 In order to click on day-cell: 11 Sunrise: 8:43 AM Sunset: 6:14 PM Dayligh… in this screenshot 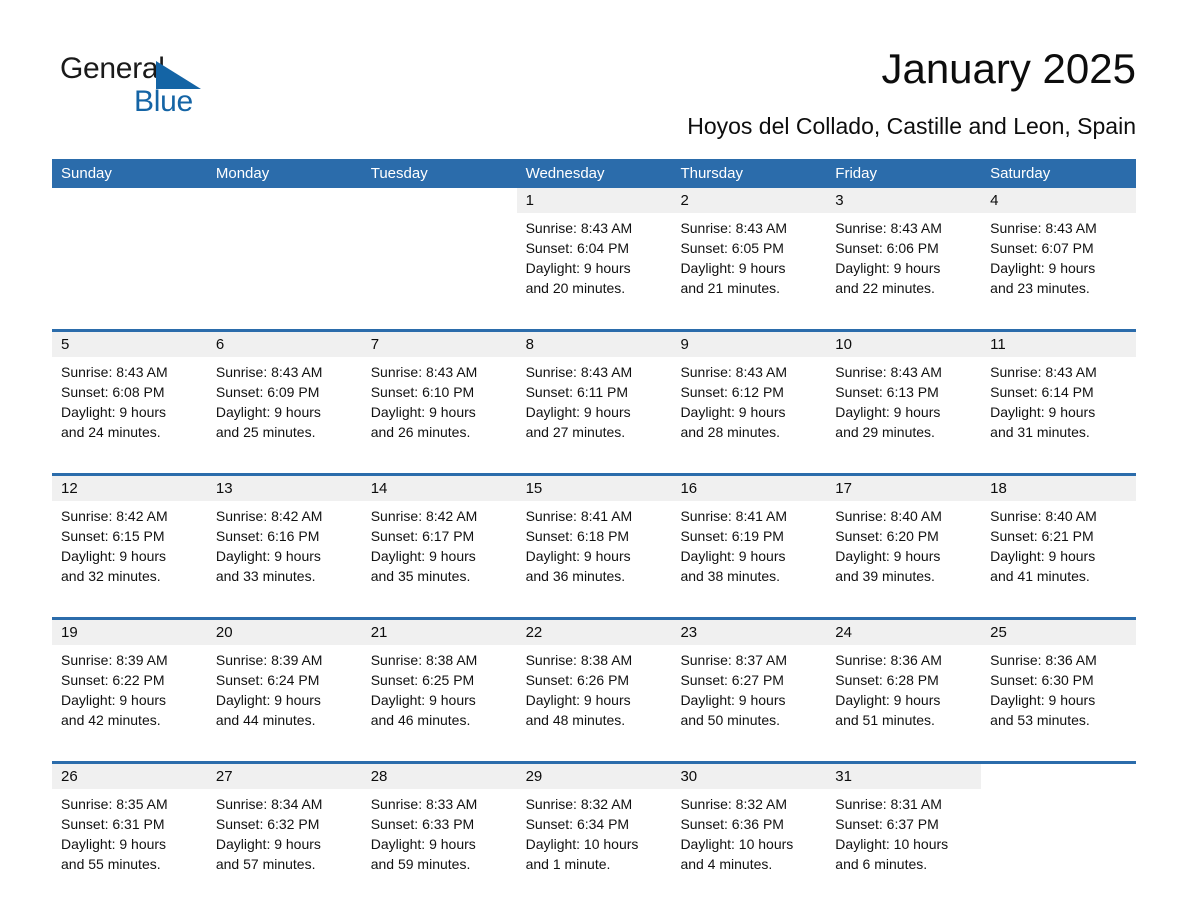, I will do `click(1059, 398)`.